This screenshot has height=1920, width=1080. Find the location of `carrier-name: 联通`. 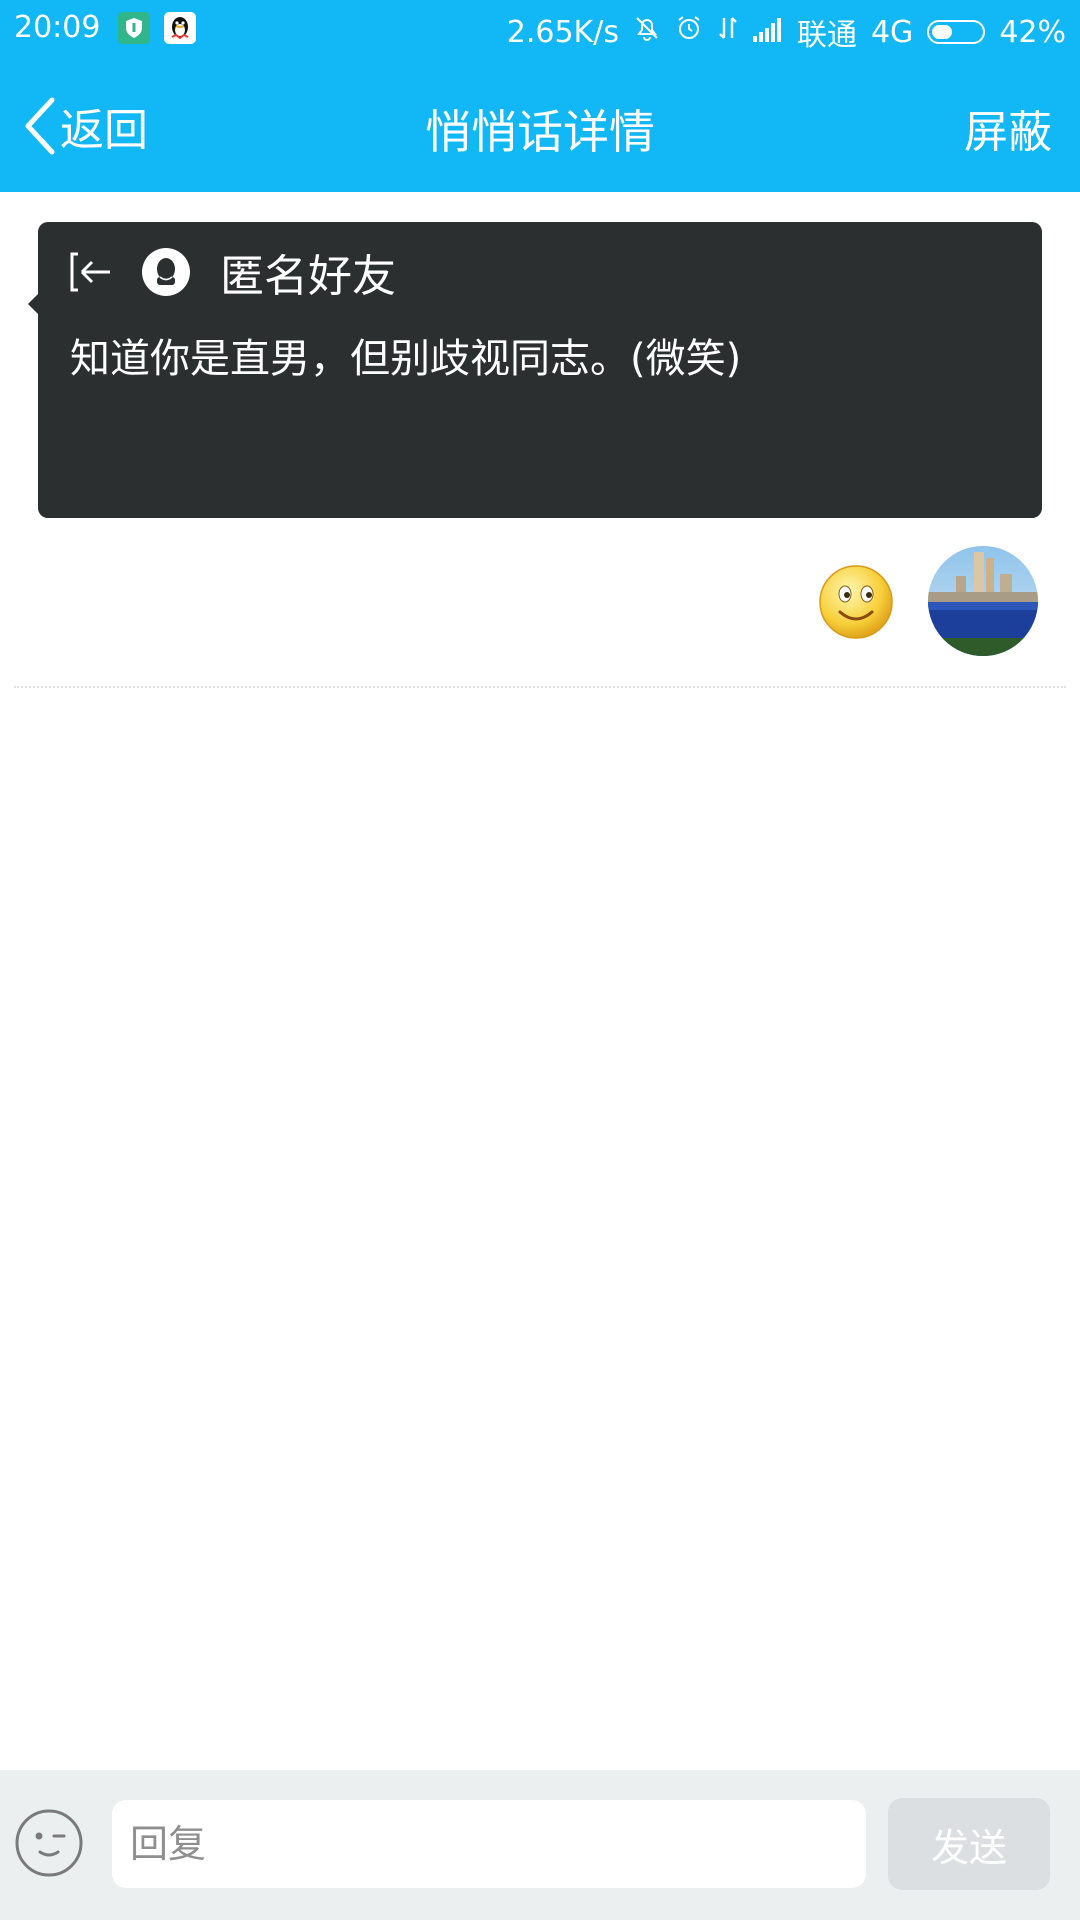

carrier-name: 联通 is located at coordinates (826, 35).